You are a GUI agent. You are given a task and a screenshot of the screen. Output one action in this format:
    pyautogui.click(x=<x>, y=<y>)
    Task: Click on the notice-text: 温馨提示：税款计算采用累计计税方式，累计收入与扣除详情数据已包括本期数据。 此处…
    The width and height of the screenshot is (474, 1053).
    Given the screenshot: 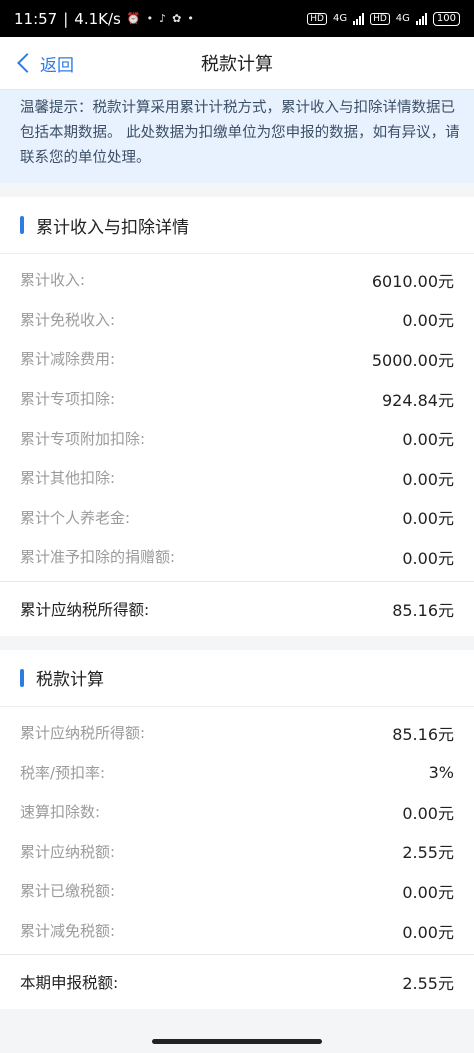 What is the action you would take?
    pyautogui.click(x=240, y=133)
    